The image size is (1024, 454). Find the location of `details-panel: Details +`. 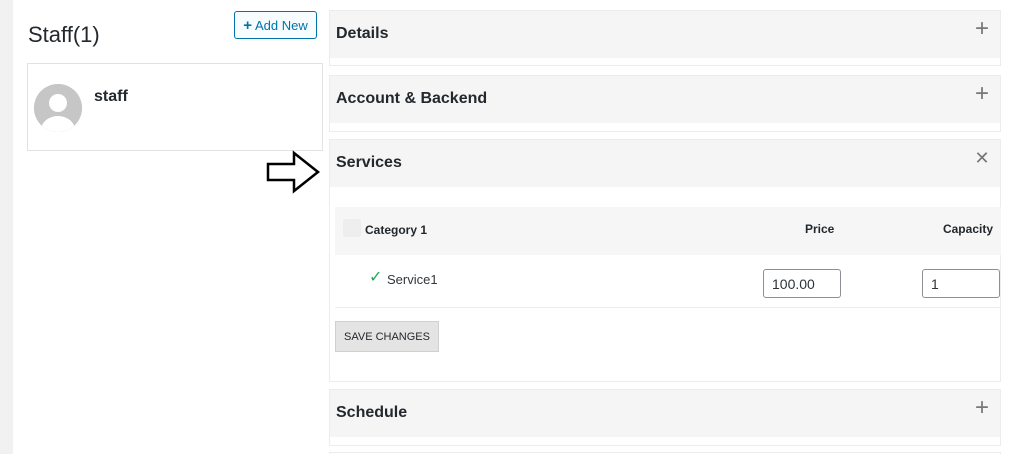

details-panel: Details + is located at coordinates (665, 38).